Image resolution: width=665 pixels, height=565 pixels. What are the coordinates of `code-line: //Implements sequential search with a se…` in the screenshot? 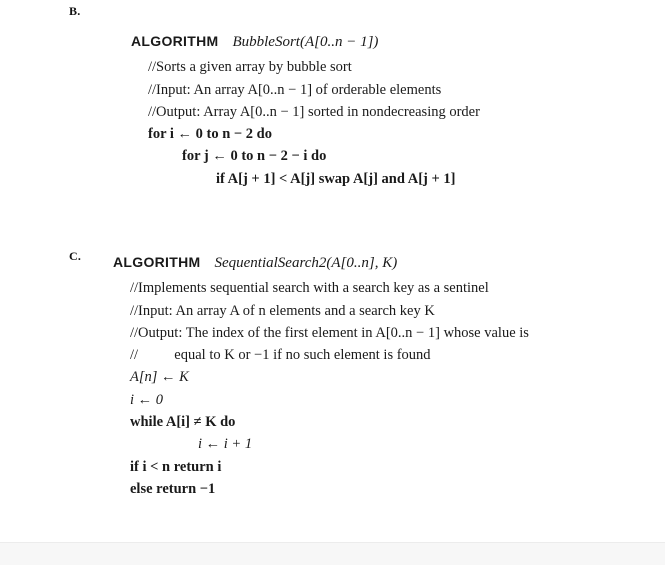 It's located at (309, 288).